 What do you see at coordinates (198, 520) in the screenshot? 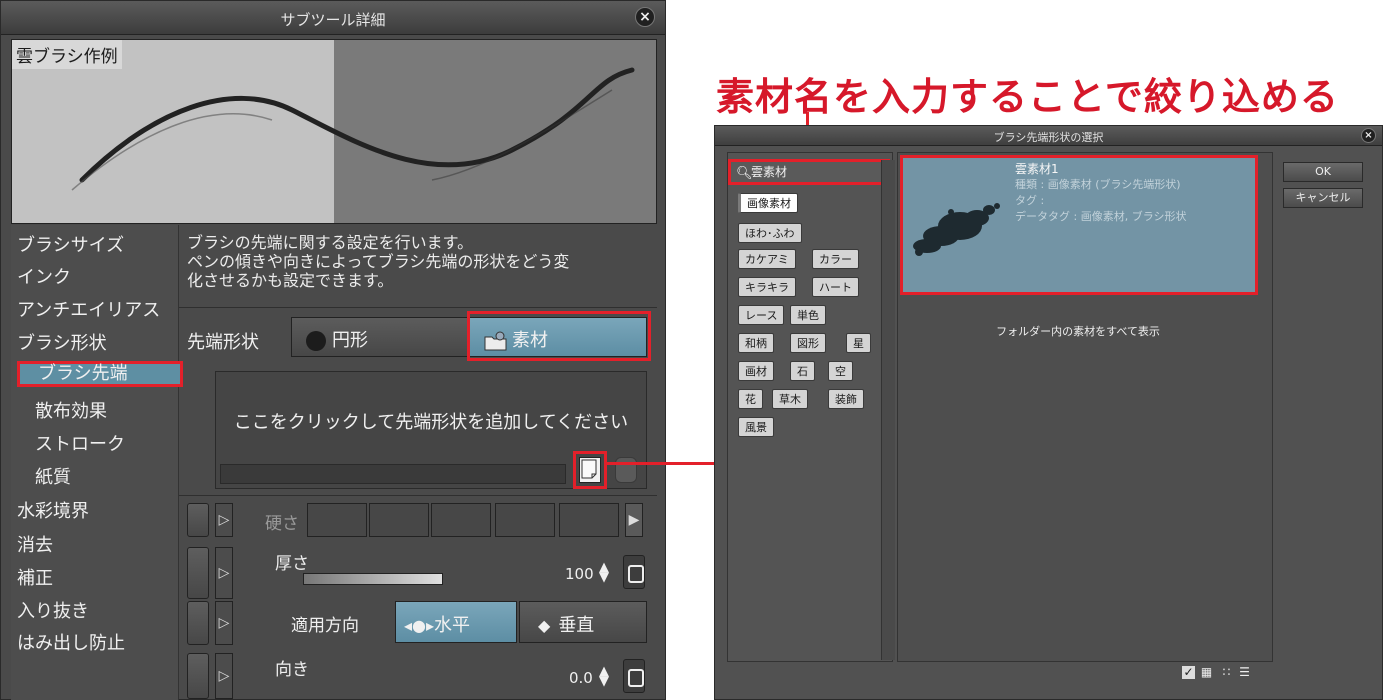
I see `hardness-lock-toggle` at bounding box center [198, 520].